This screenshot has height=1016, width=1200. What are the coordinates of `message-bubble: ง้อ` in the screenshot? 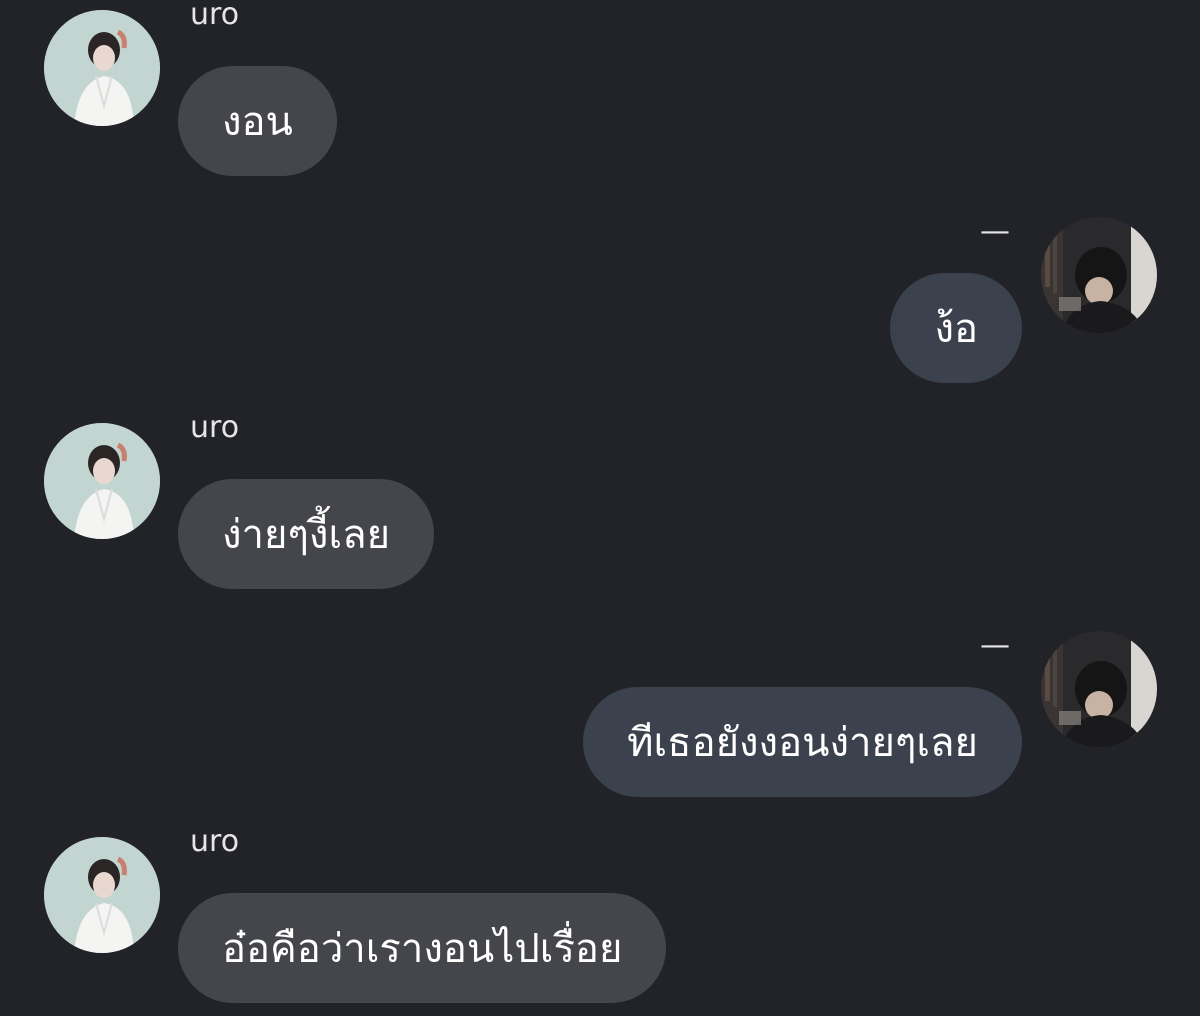 It's located at (956, 328).